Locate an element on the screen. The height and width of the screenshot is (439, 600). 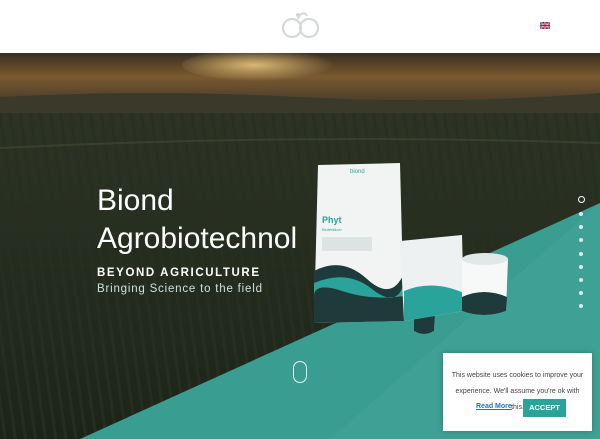
hero-tagline: BEYOND AGRICULTURE is located at coordinates (179, 273).